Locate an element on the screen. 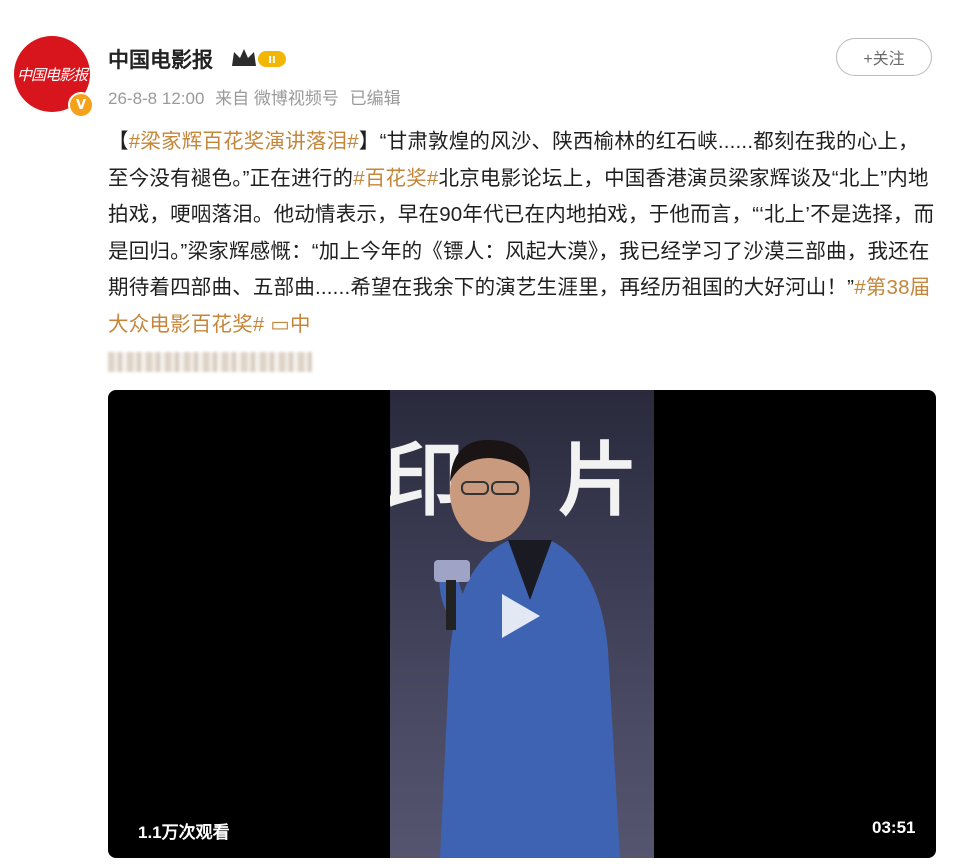  bracket-close: 】 is located at coordinates (369, 141).